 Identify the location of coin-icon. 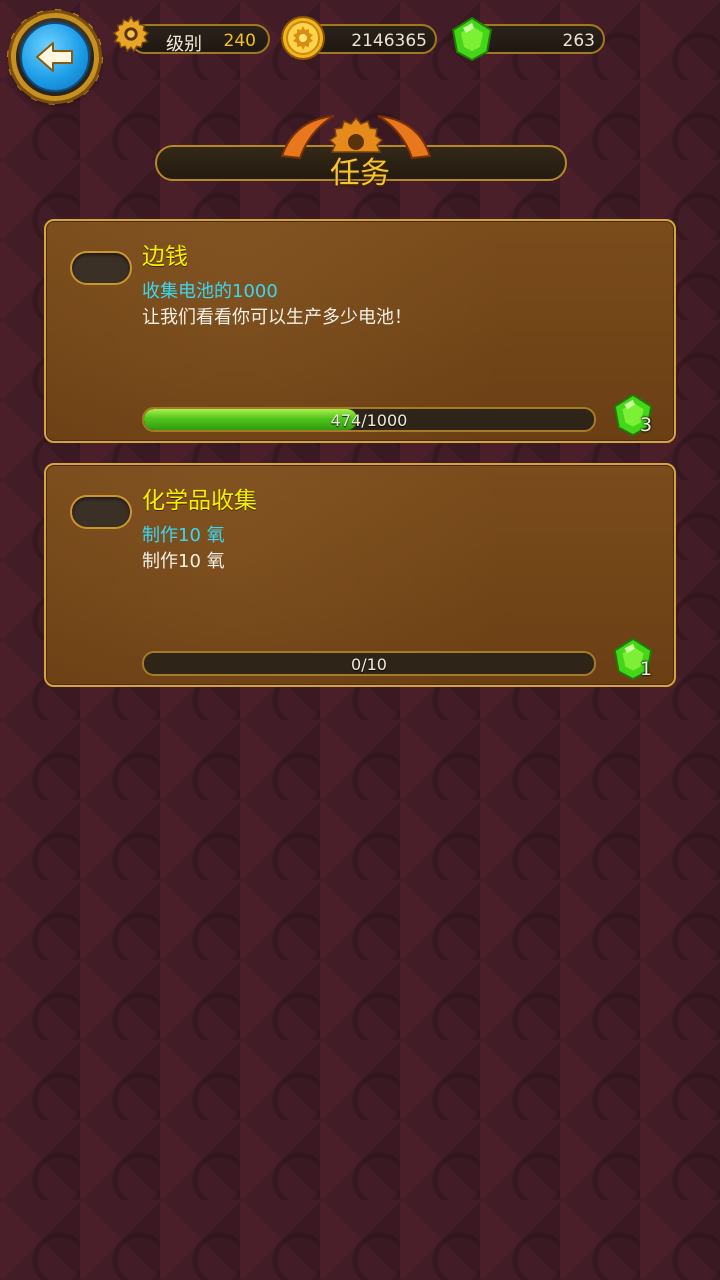
(303, 38).